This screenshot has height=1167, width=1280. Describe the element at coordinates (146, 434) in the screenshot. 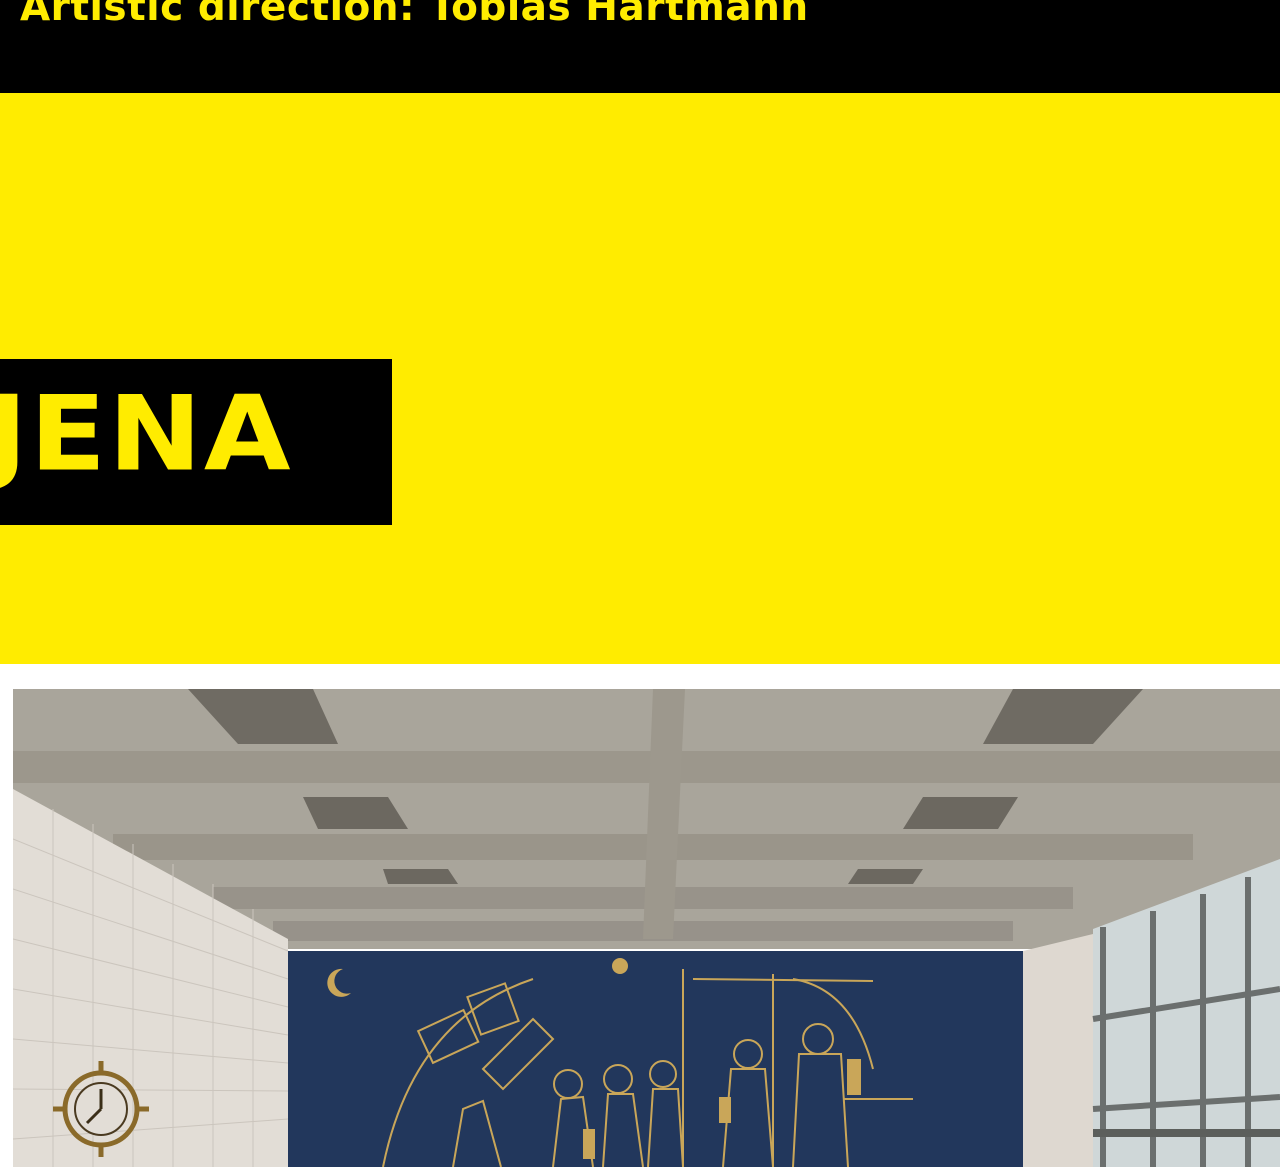

I see `event-title: JENA` at that location.